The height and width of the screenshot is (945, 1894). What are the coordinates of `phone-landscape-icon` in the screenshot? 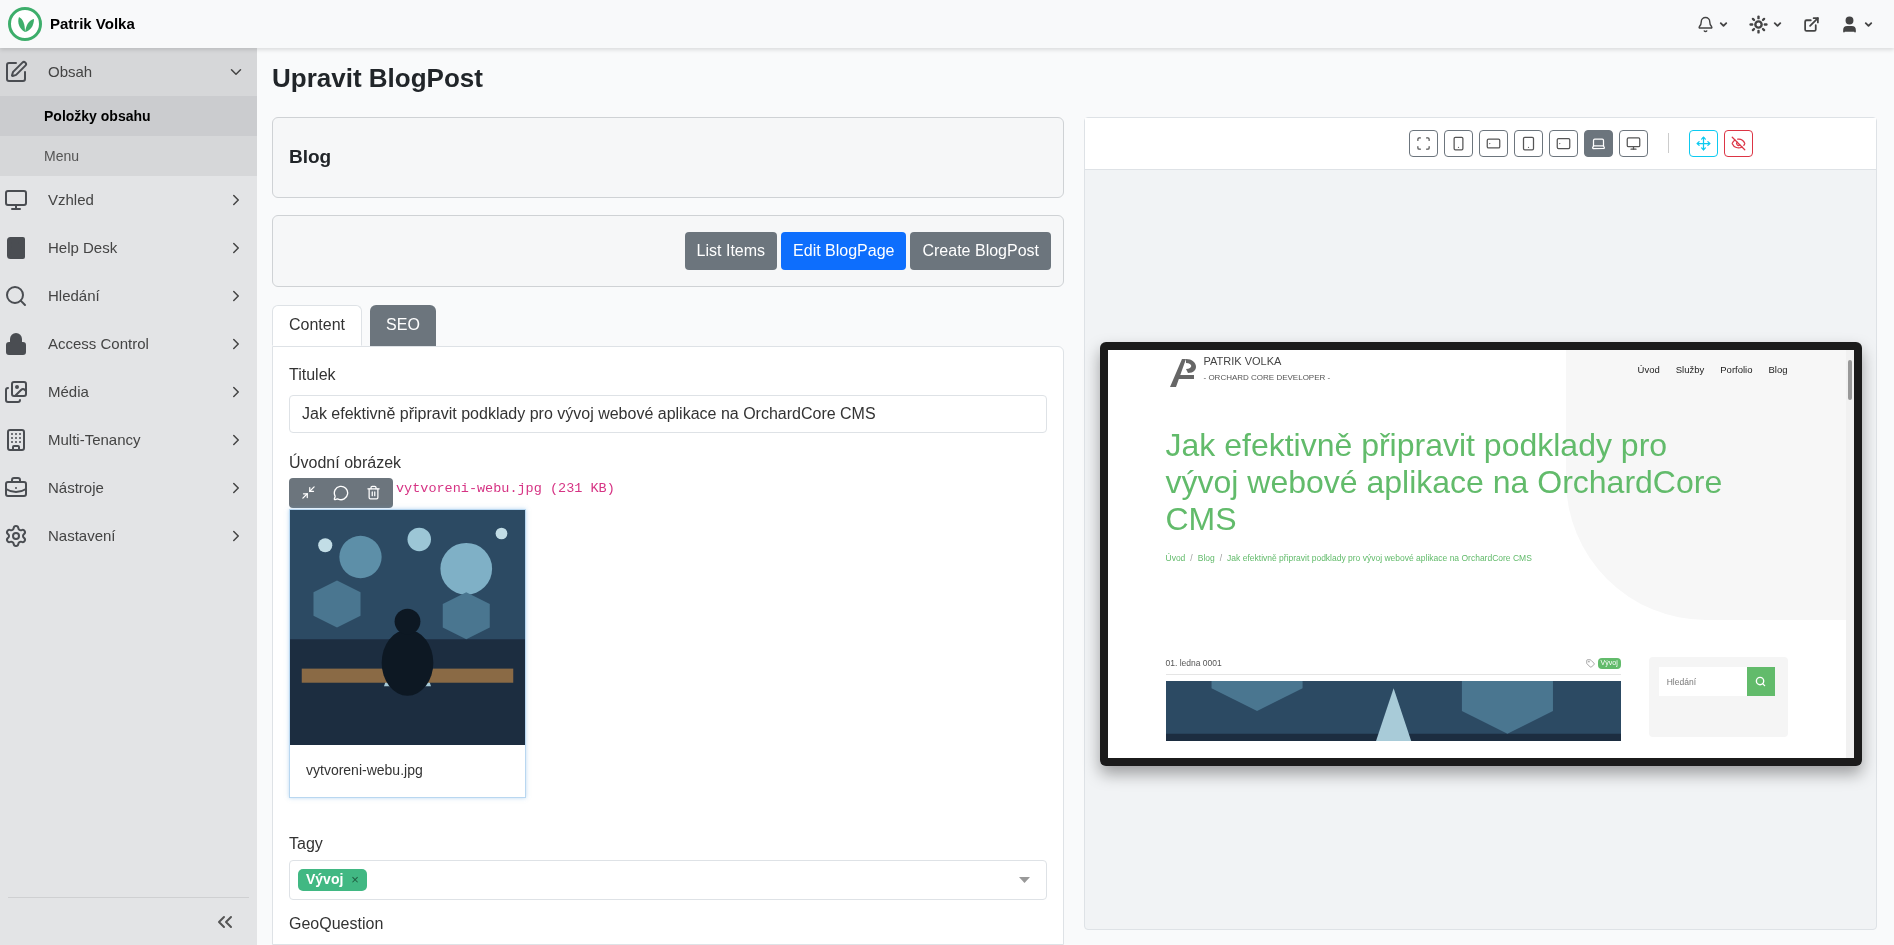 It's located at (1493, 143).